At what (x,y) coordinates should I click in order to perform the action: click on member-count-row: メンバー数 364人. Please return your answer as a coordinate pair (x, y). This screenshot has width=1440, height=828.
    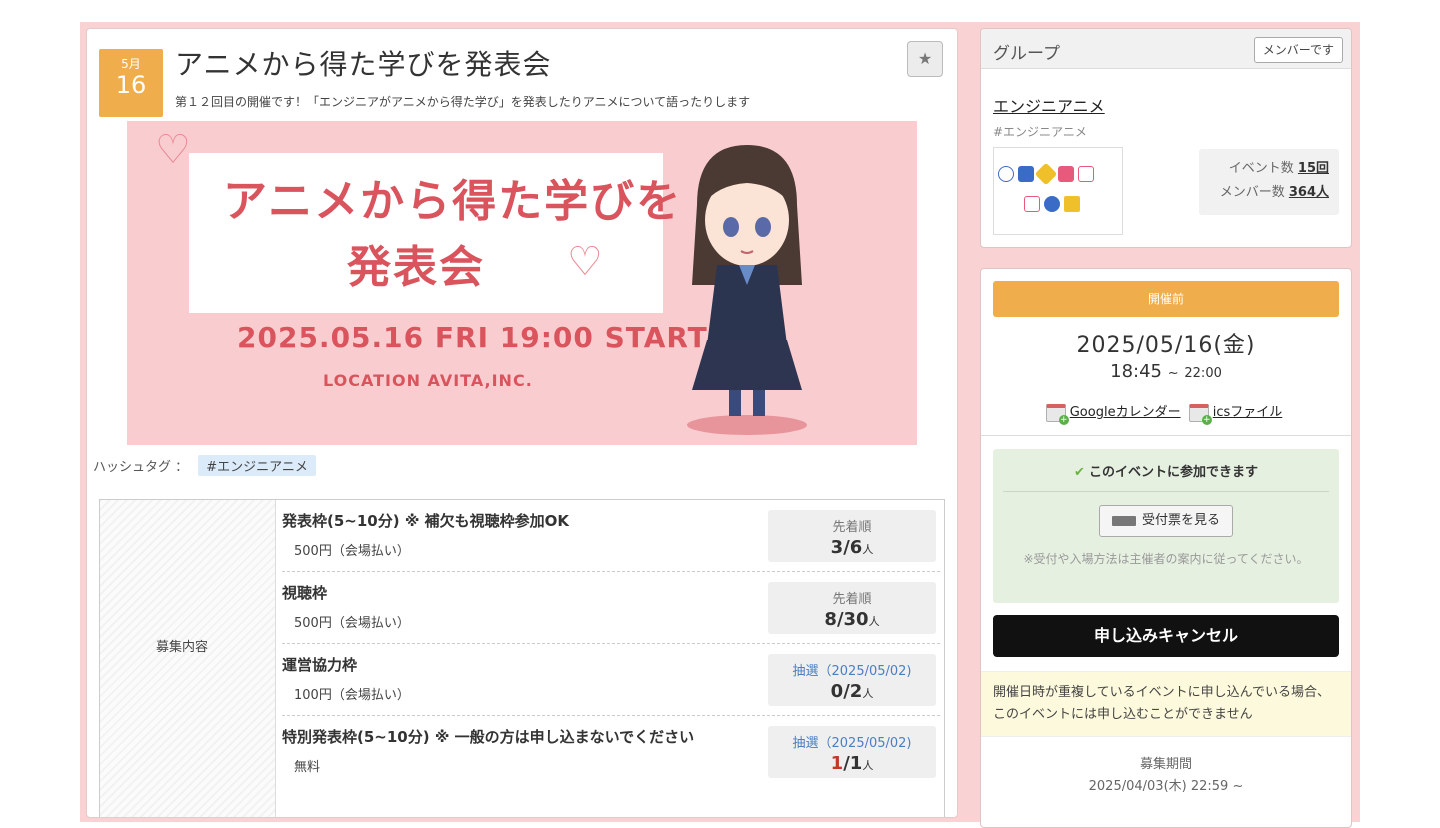
    Looking at the image, I should click on (1269, 193).